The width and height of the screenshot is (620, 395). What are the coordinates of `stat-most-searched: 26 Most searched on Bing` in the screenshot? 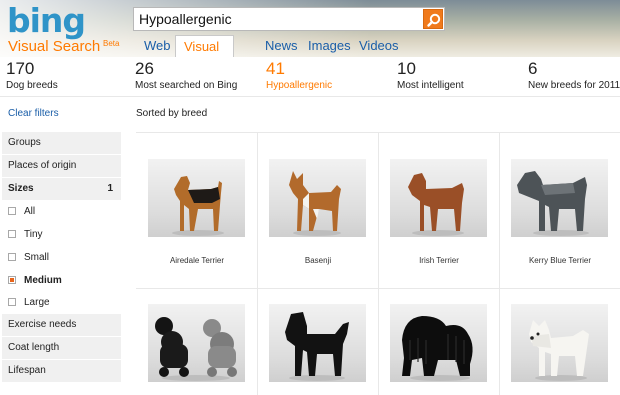 It's located at (186, 75).